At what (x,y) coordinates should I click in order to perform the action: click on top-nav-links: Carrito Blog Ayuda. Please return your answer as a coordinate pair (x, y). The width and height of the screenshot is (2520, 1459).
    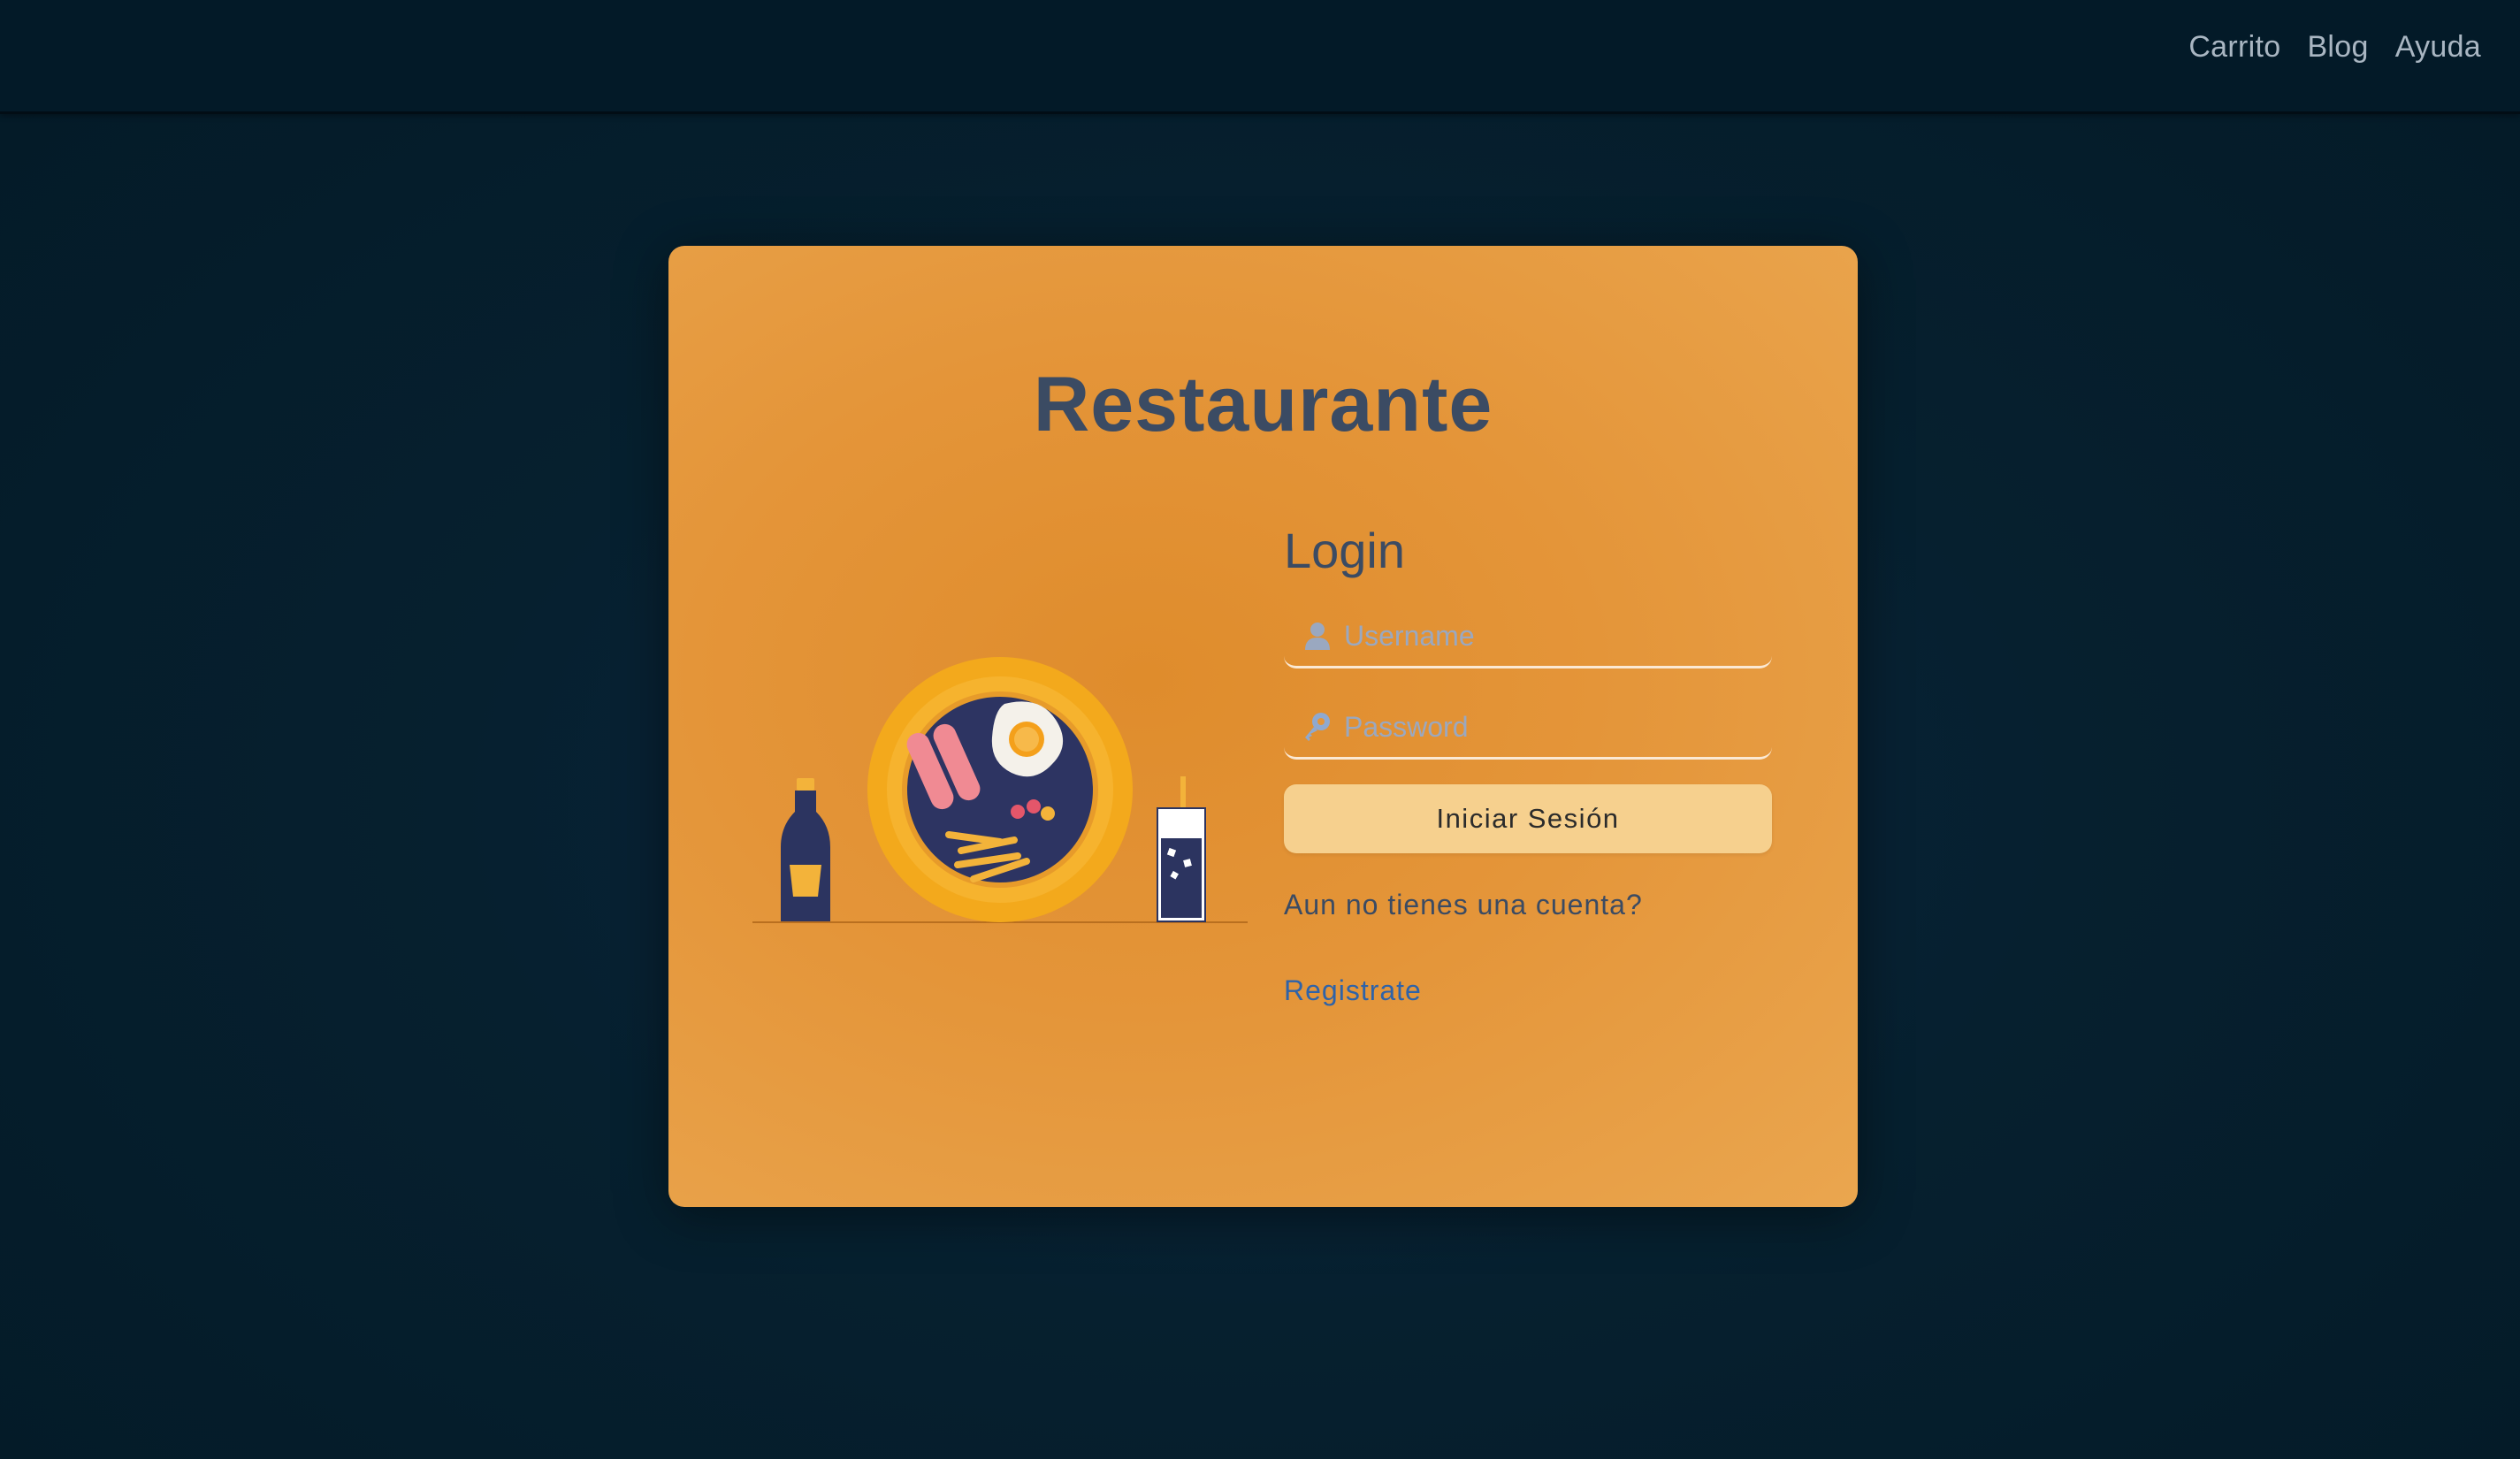
    Looking at the image, I should click on (2334, 47).